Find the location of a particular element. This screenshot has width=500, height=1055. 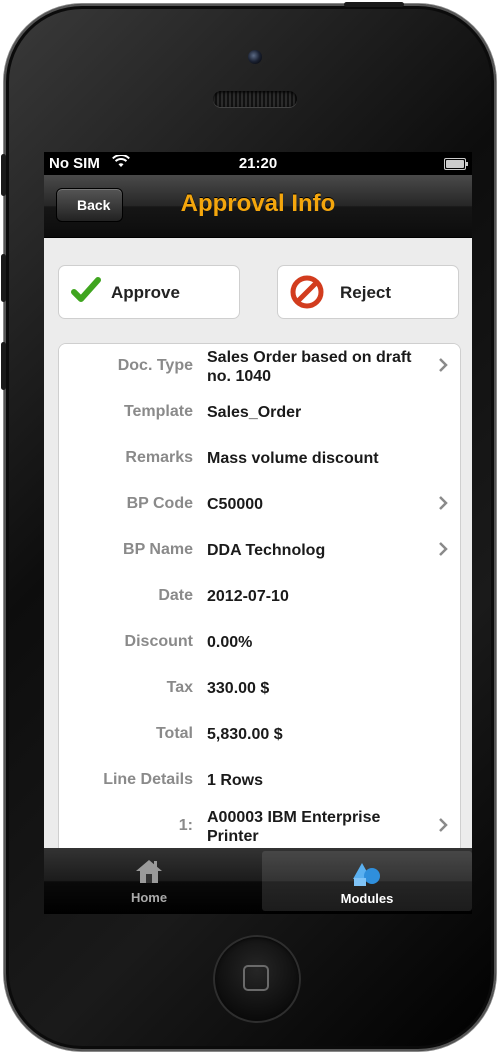

detail-label: BP Code is located at coordinates (159, 503).